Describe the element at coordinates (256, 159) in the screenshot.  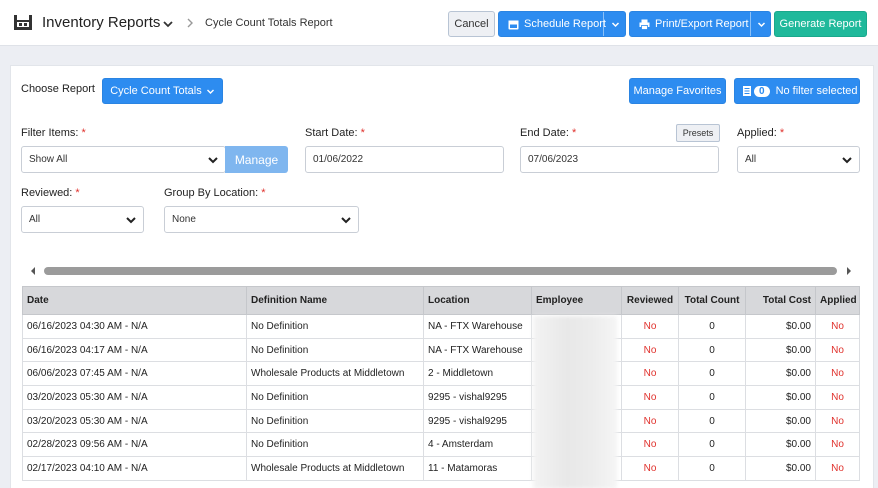
I see `manage-button: Manage` at that location.